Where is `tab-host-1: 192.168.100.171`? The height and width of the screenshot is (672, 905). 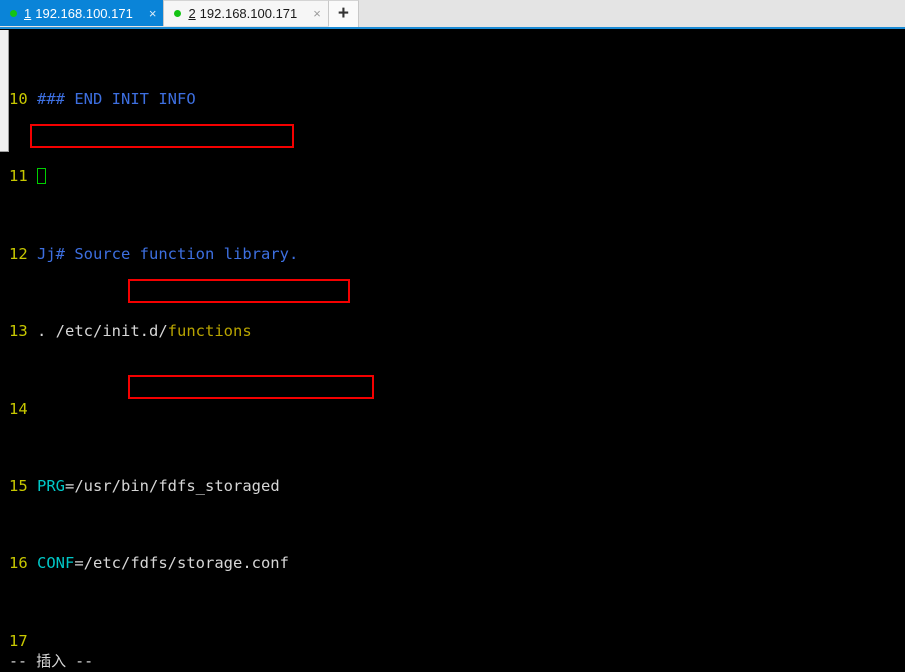
tab-host-1: 192.168.100.171 is located at coordinates (84, 13).